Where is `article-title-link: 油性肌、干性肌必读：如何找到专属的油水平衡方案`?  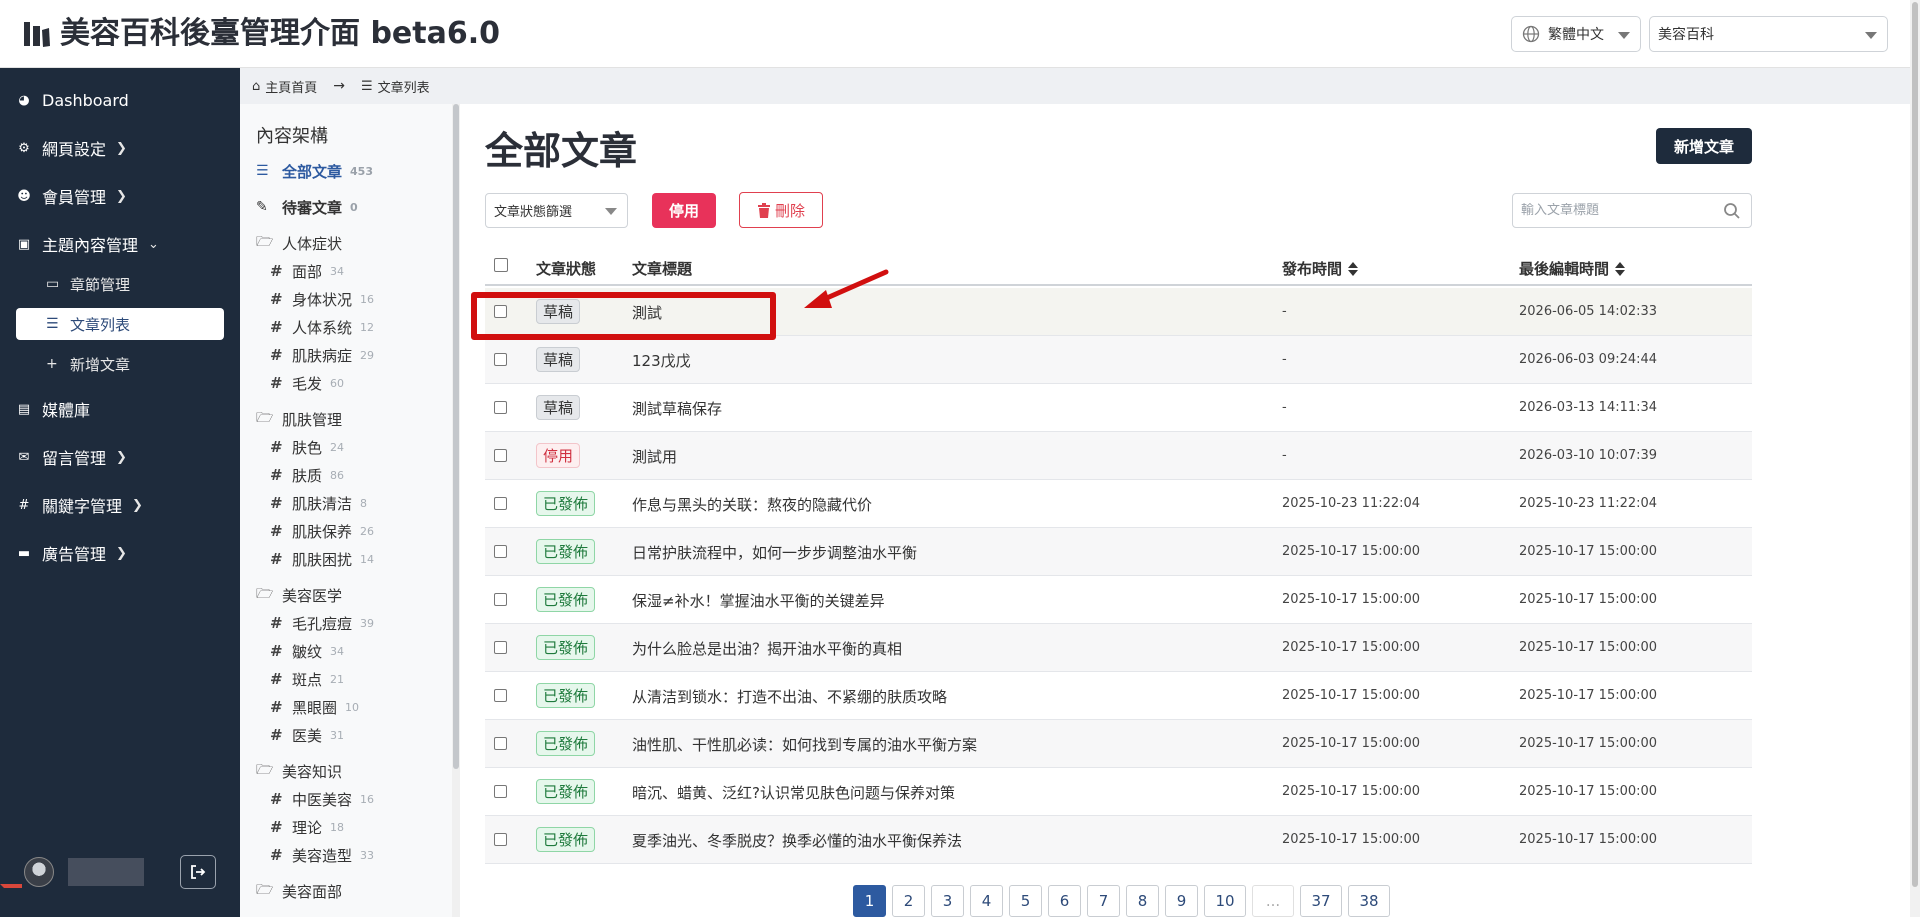 article-title-link: 油性肌、干性肌必读：如何找到专属的油水平衡方案 is located at coordinates (804, 744).